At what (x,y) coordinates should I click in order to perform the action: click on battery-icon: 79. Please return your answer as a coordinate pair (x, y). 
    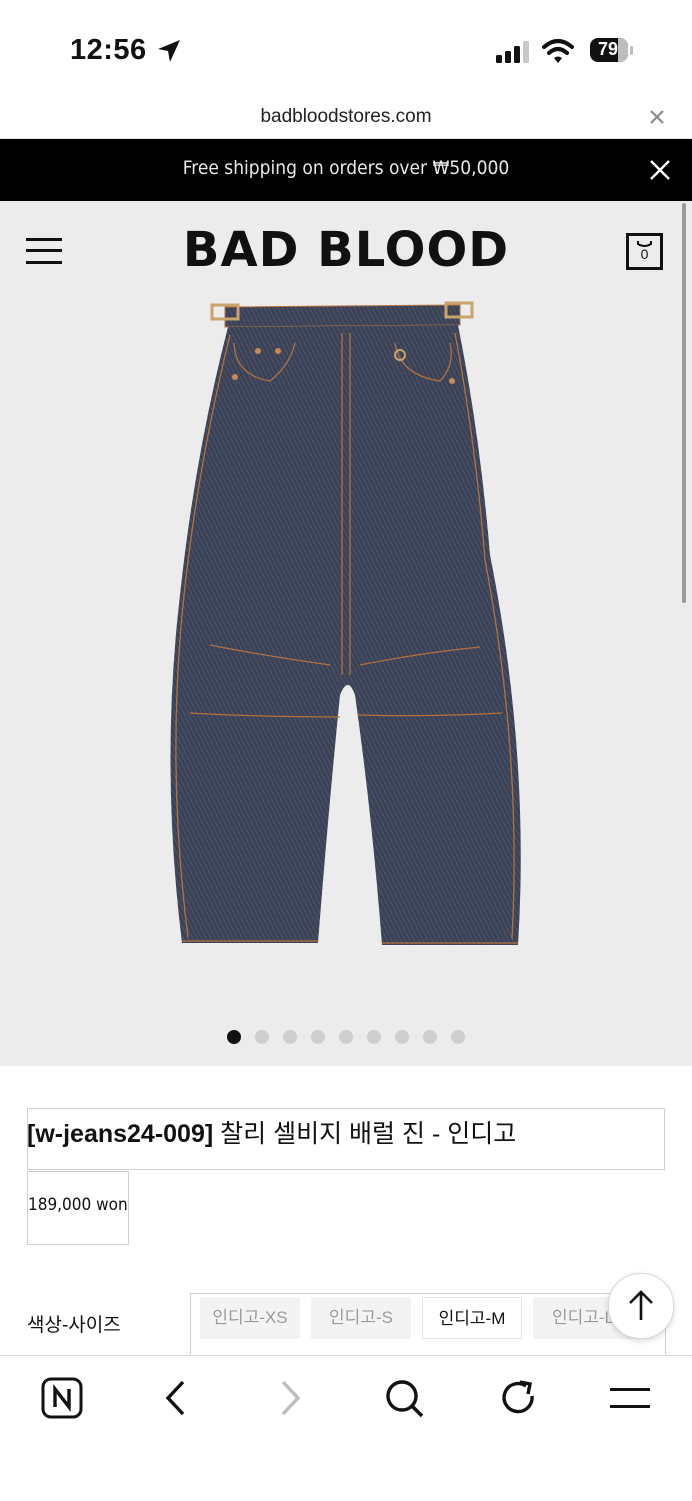
    Looking at the image, I should click on (612, 51).